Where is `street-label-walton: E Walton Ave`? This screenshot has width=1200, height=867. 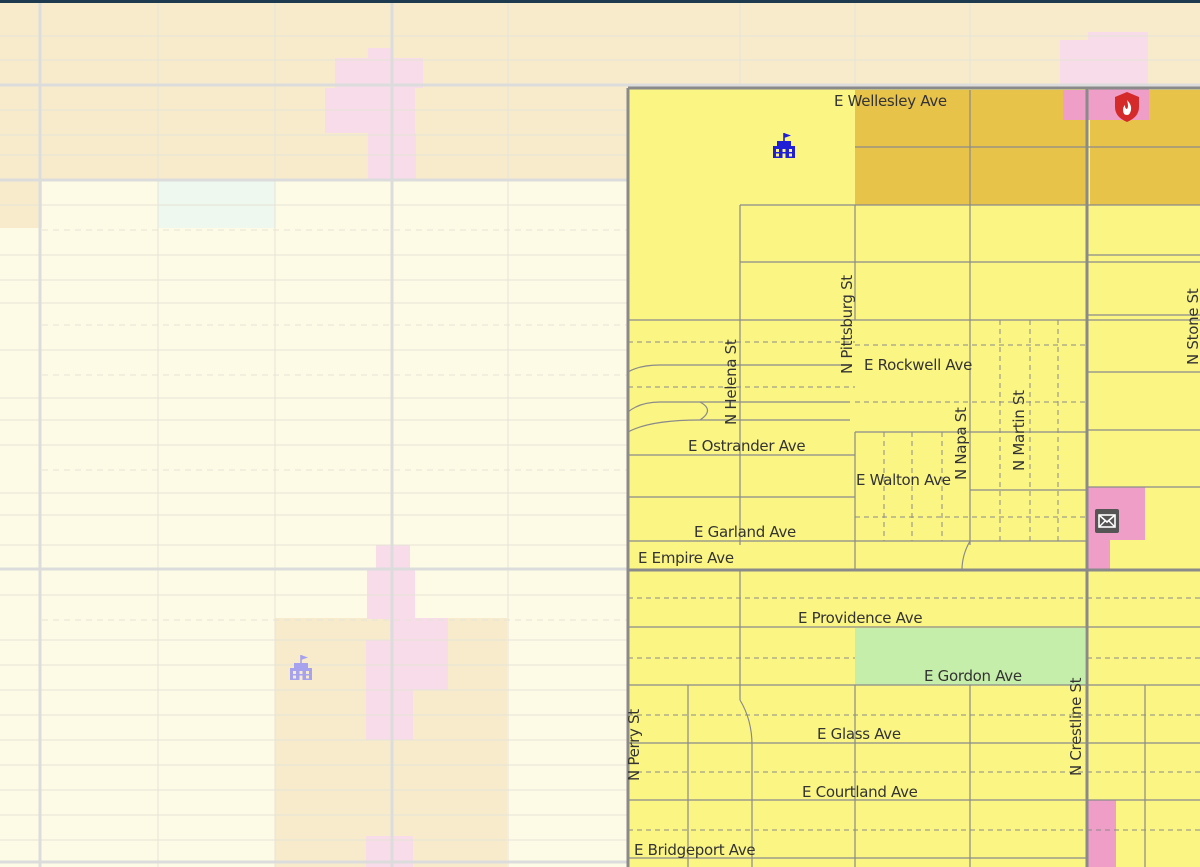 street-label-walton: E Walton Ave is located at coordinates (903, 480).